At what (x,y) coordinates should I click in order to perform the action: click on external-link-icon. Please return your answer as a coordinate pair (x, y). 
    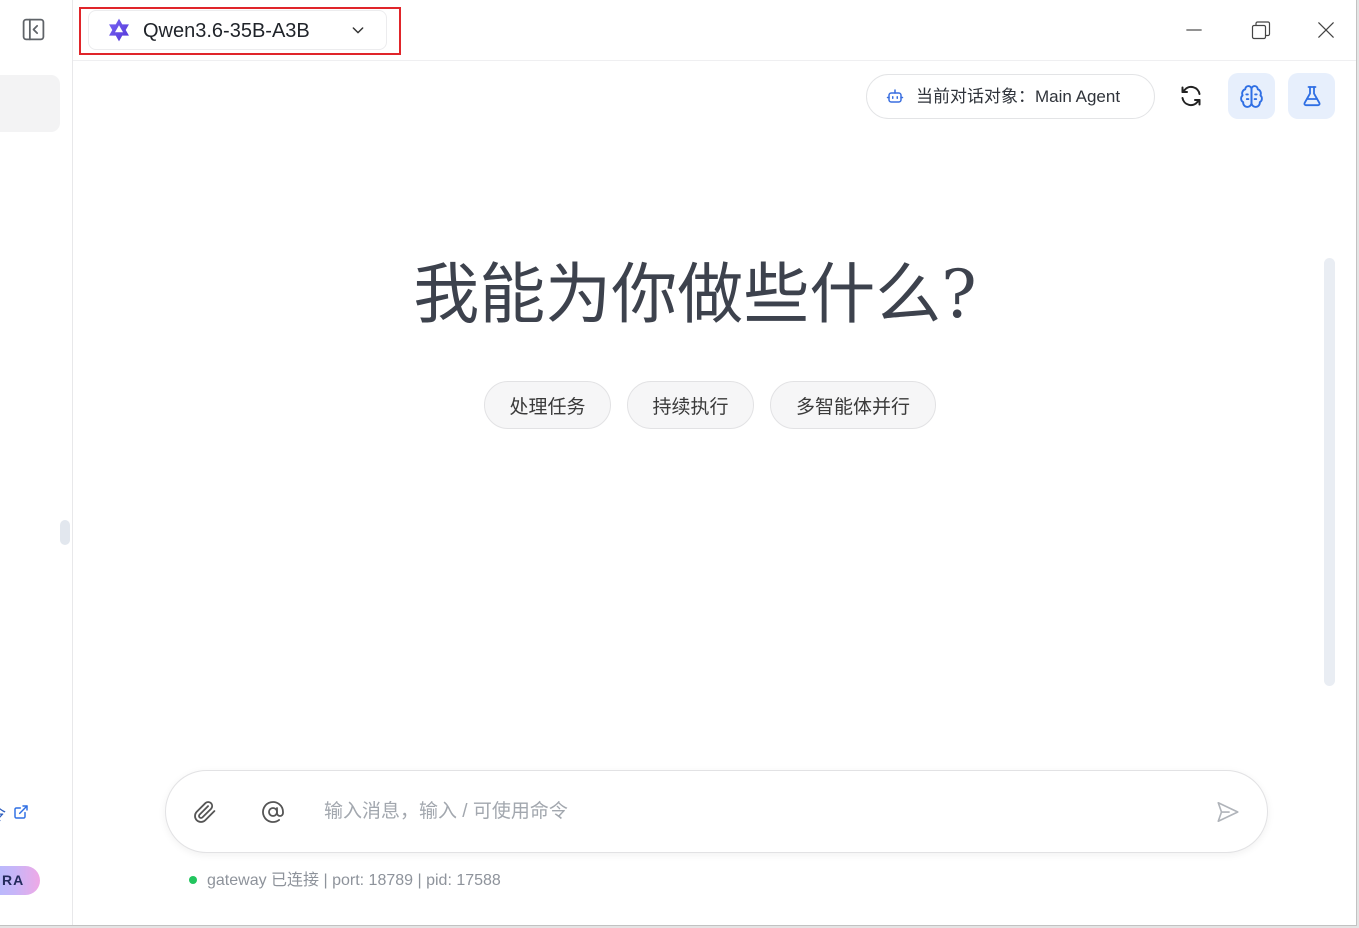
    Looking at the image, I should click on (21, 812).